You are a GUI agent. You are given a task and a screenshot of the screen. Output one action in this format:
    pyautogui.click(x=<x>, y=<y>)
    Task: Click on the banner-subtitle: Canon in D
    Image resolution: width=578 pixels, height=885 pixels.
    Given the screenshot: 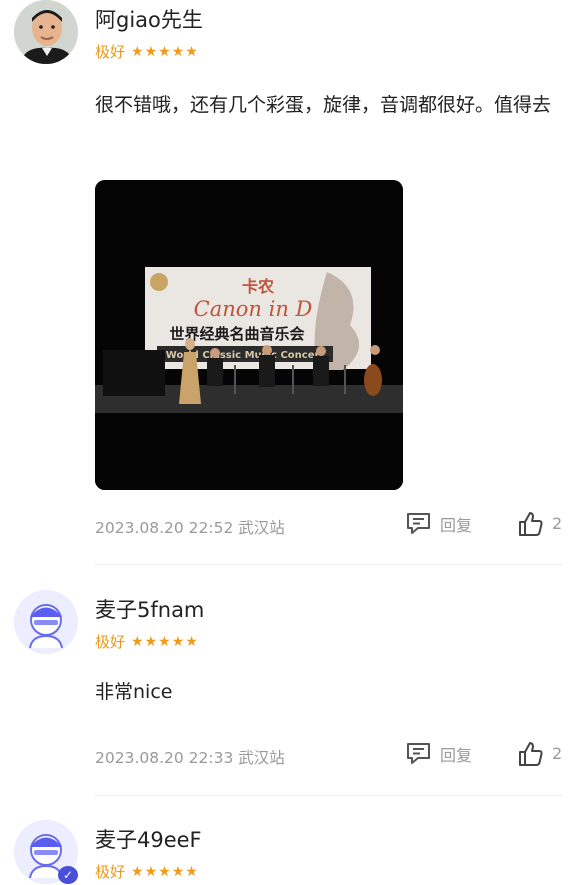 What is the action you would take?
    pyautogui.click(x=253, y=309)
    